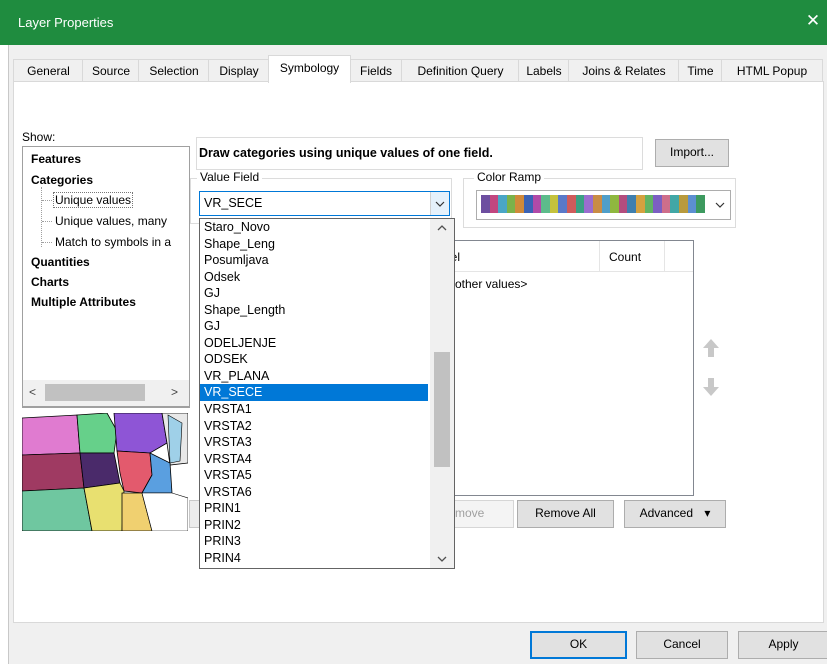 The image size is (827, 664). What do you see at coordinates (314, 310) in the screenshot?
I see `dropdown-item: Shape_Length` at bounding box center [314, 310].